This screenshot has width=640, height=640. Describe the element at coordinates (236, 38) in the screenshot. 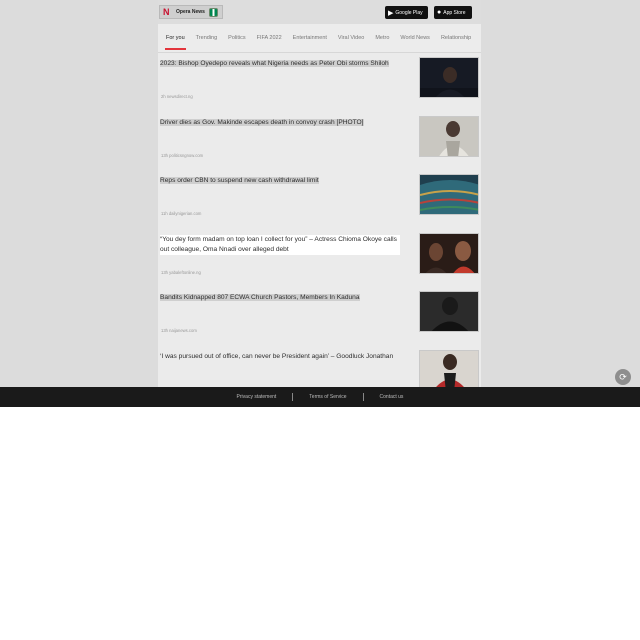

I see `tab-politics: Politics` at that location.